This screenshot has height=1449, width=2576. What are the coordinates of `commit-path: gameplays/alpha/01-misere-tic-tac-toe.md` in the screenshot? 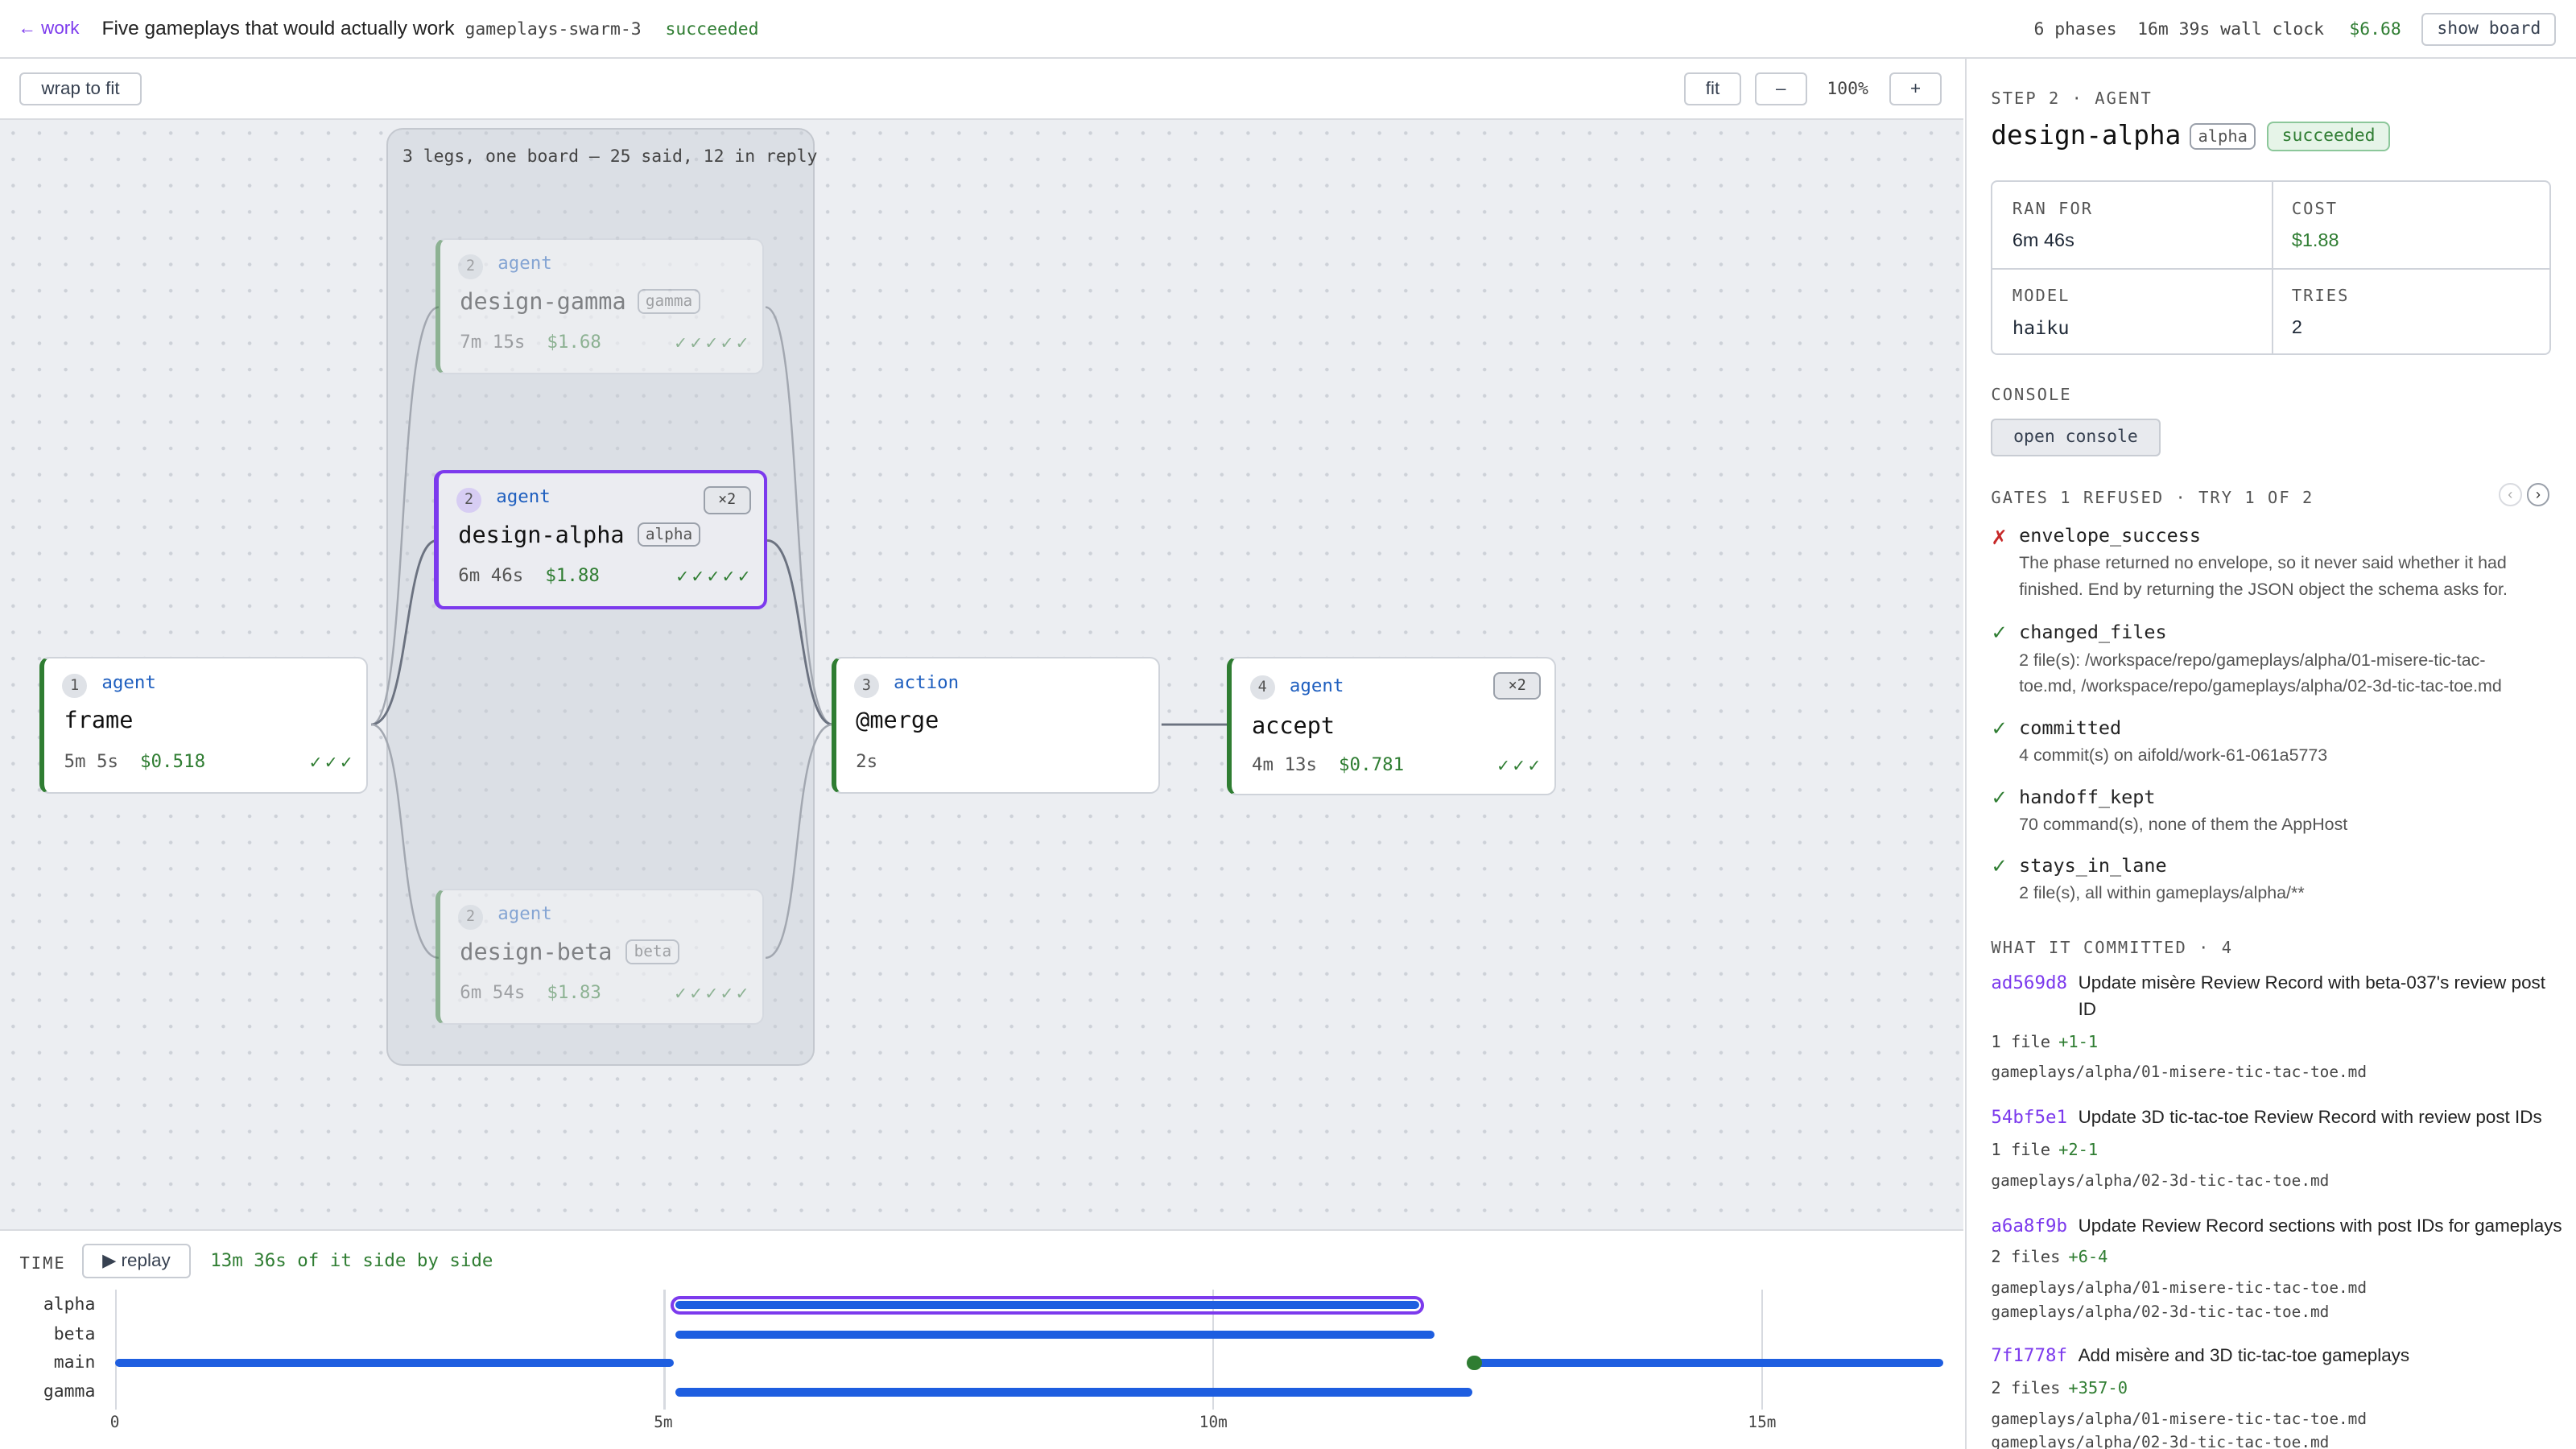 It's located at (2179, 1287).